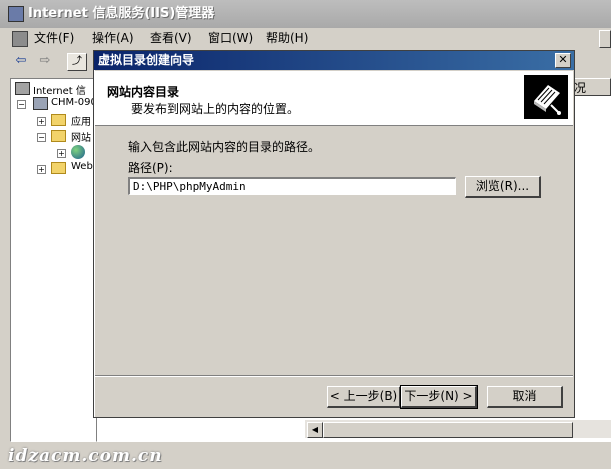 This screenshot has width=611, height=469. I want to click on cancel-button: 取消, so click(525, 397).